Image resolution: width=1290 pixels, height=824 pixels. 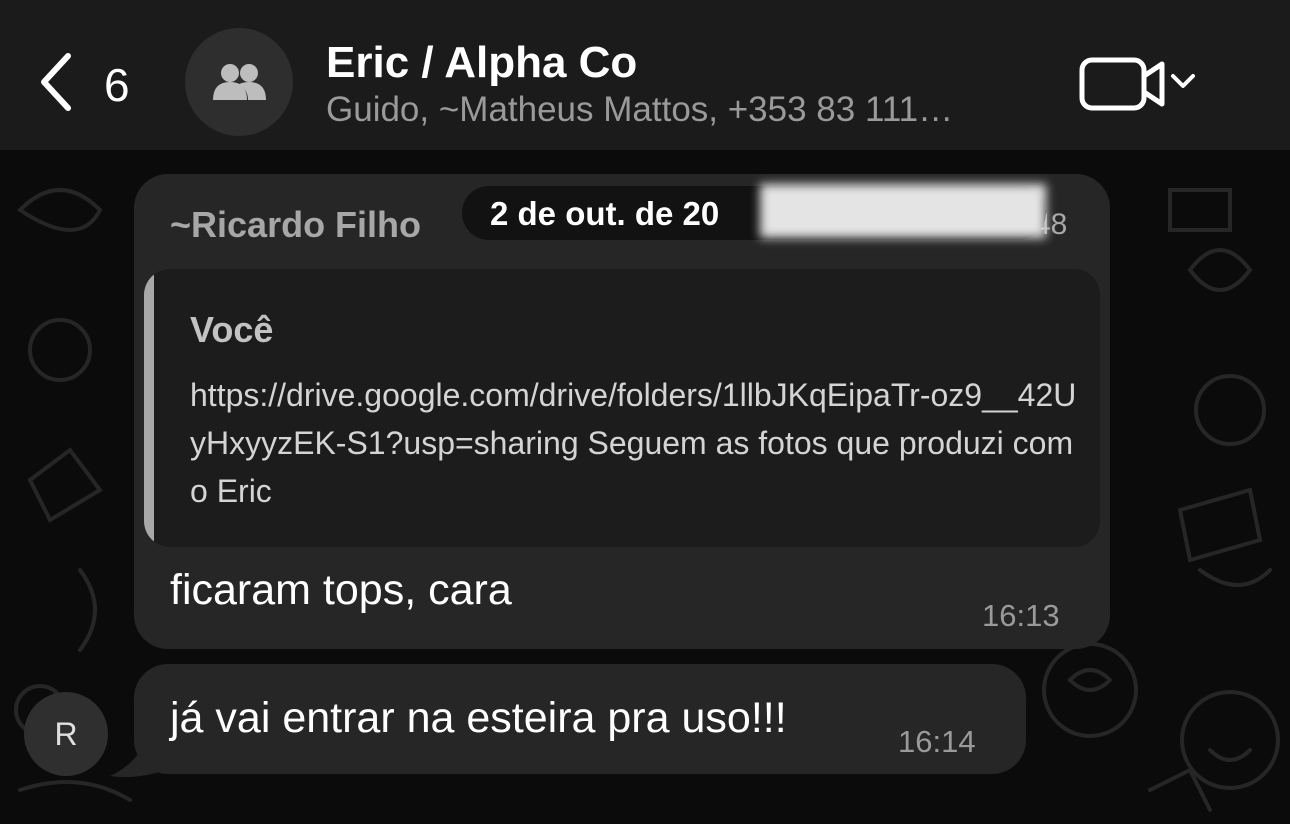 I want to click on video-call-icon, so click(x=1140, y=85).